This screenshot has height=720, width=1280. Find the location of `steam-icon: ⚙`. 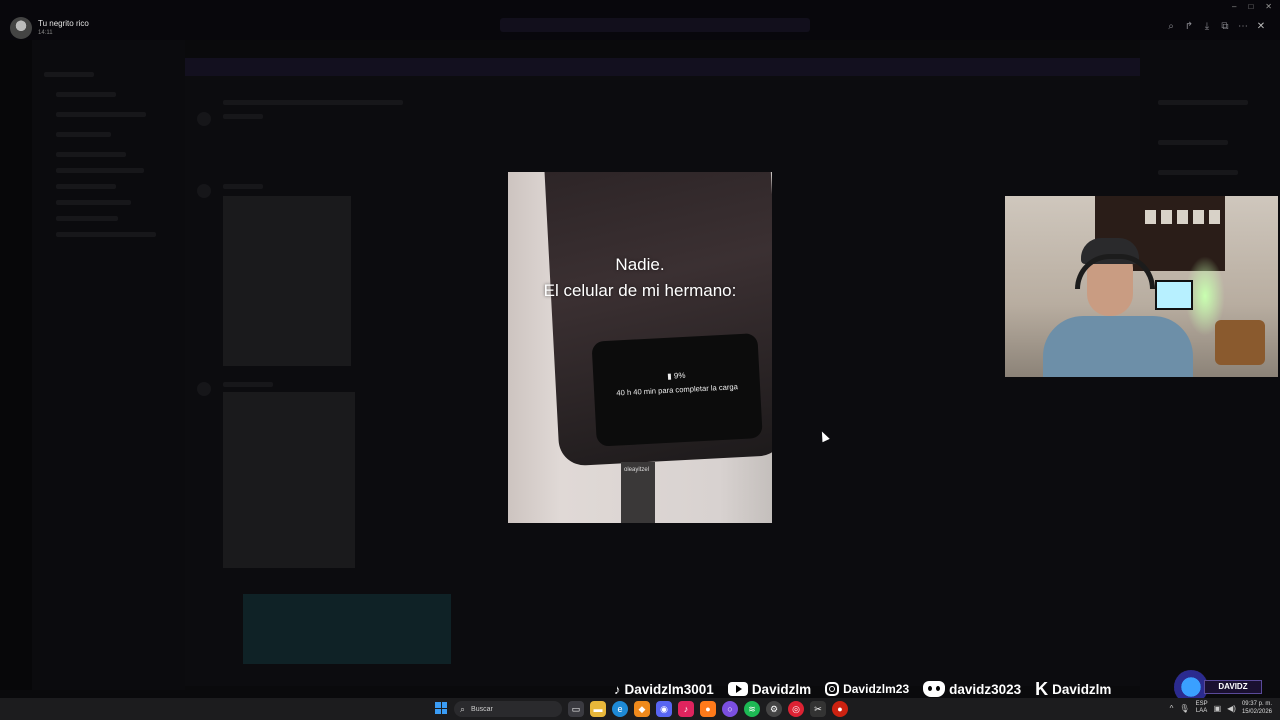

steam-icon: ⚙ is located at coordinates (774, 709).